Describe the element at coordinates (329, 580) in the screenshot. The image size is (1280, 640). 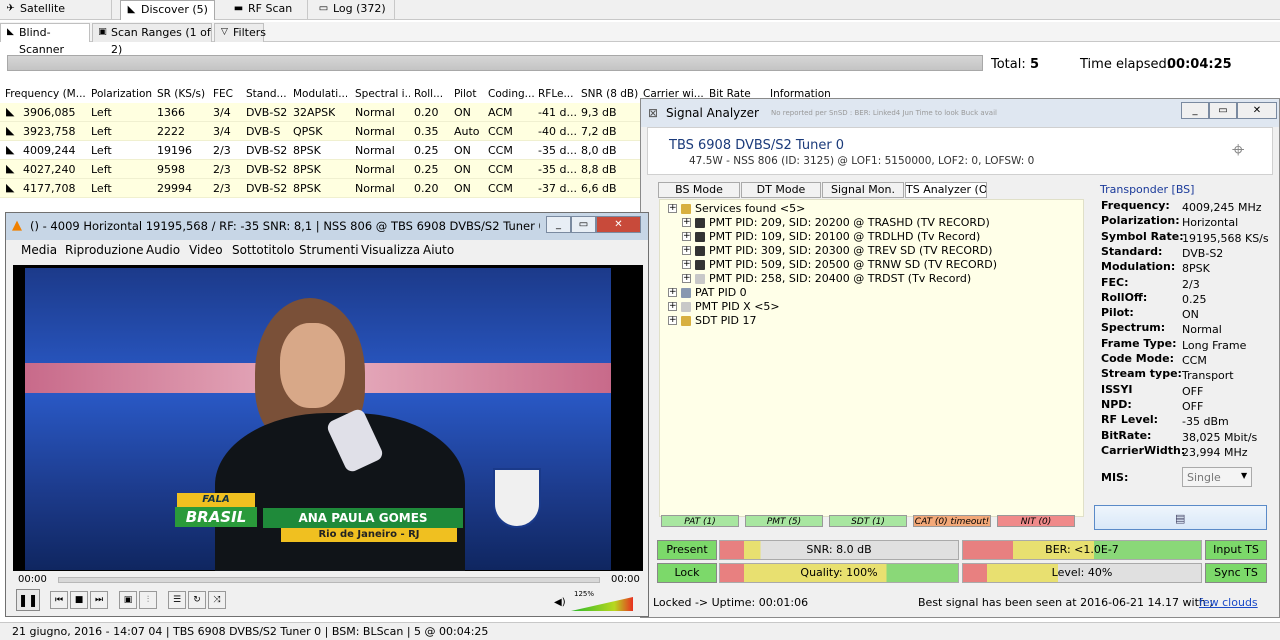
I see `seek-bar` at that location.